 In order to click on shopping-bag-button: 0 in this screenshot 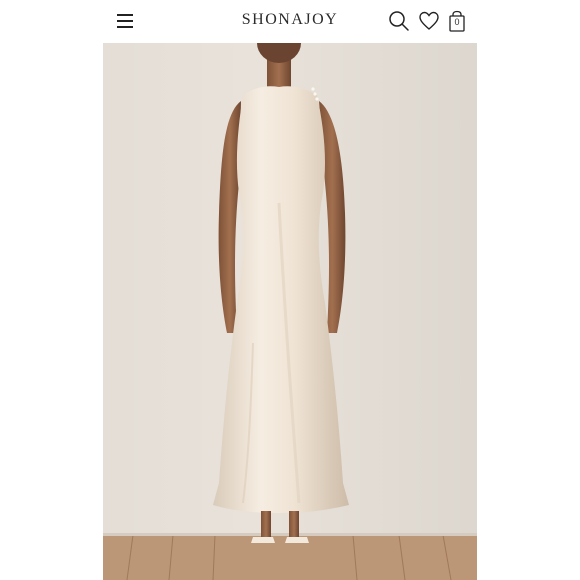, I will do `click(457, 21)`.